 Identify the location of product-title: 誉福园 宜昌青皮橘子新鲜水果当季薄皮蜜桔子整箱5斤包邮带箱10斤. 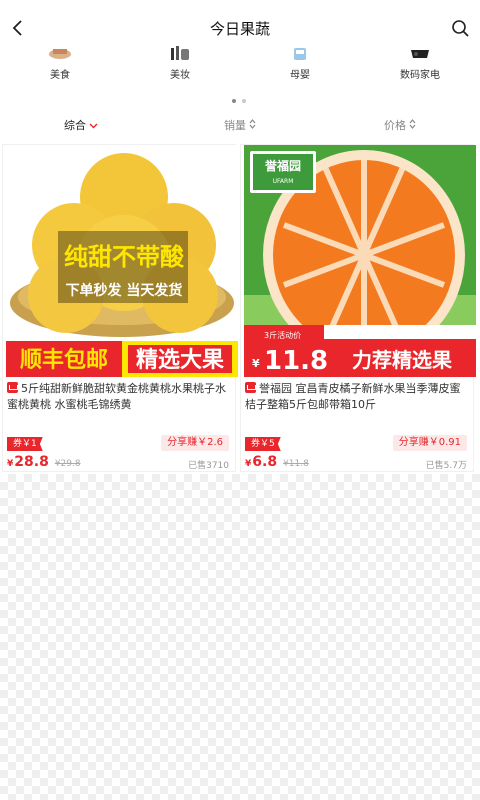
(358, 397).